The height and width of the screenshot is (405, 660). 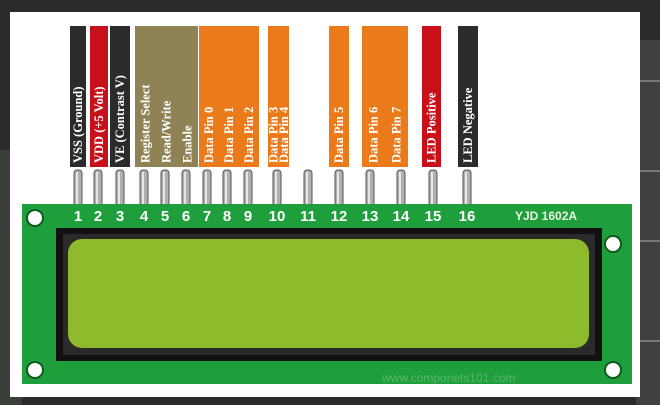 What do you see at coordinates (284, 134) in the screenshot?
I see `pin-label: Data Pin 4` at bounding box center [284, 134].